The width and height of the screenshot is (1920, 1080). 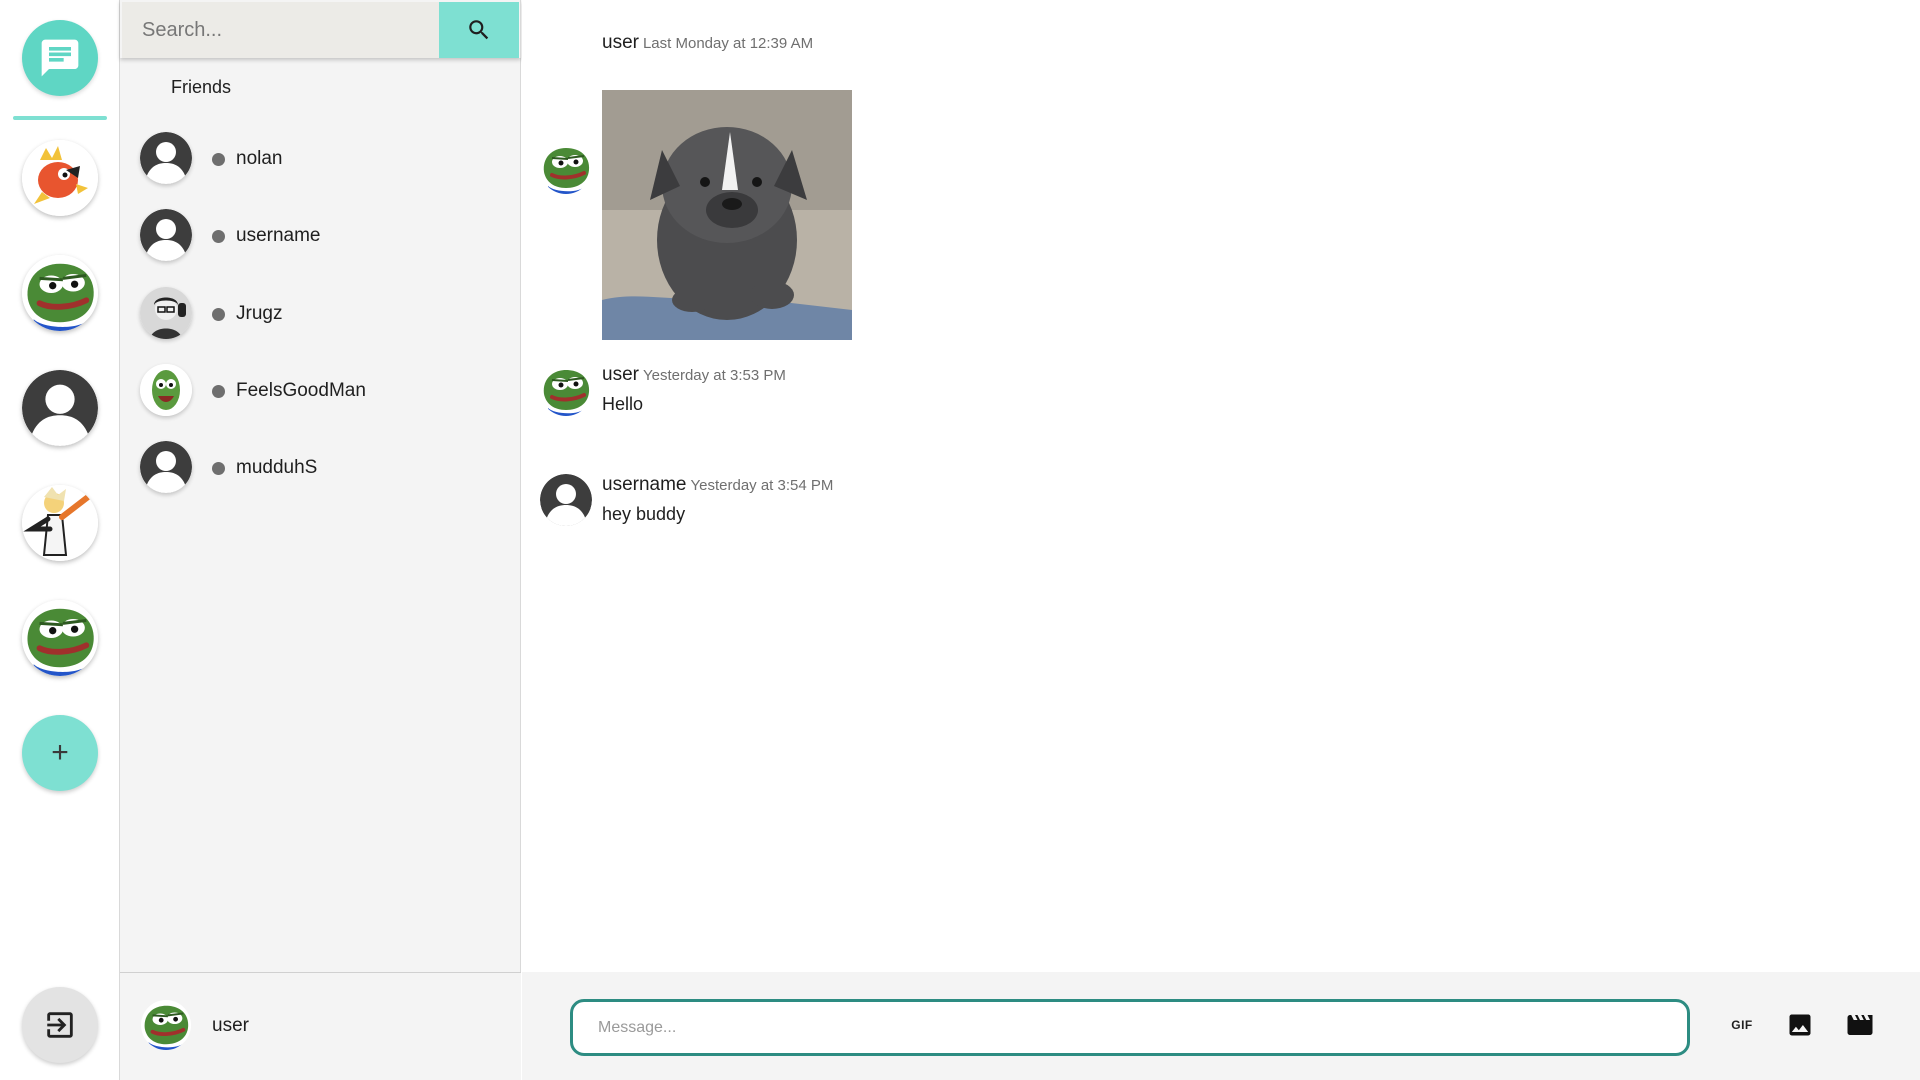 I want to click on gif-button: GIF, so click(x=1742, y=1025).